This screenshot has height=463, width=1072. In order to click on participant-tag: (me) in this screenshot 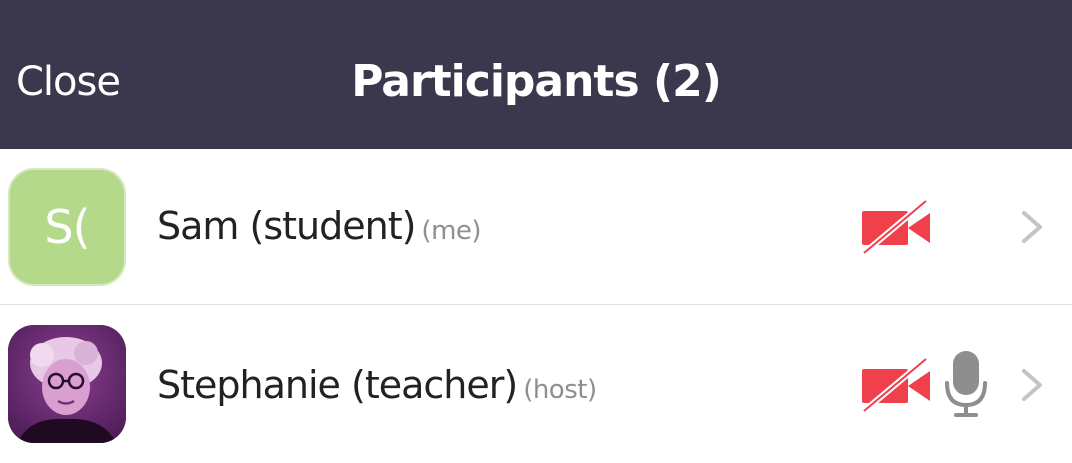, I will do `click(451, 231)`.